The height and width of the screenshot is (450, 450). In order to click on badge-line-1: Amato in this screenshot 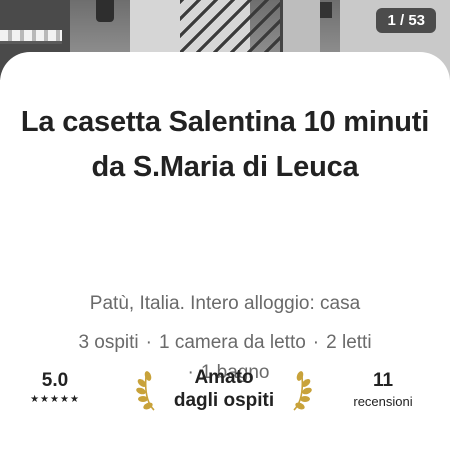, I will do `click(224, 377)`.